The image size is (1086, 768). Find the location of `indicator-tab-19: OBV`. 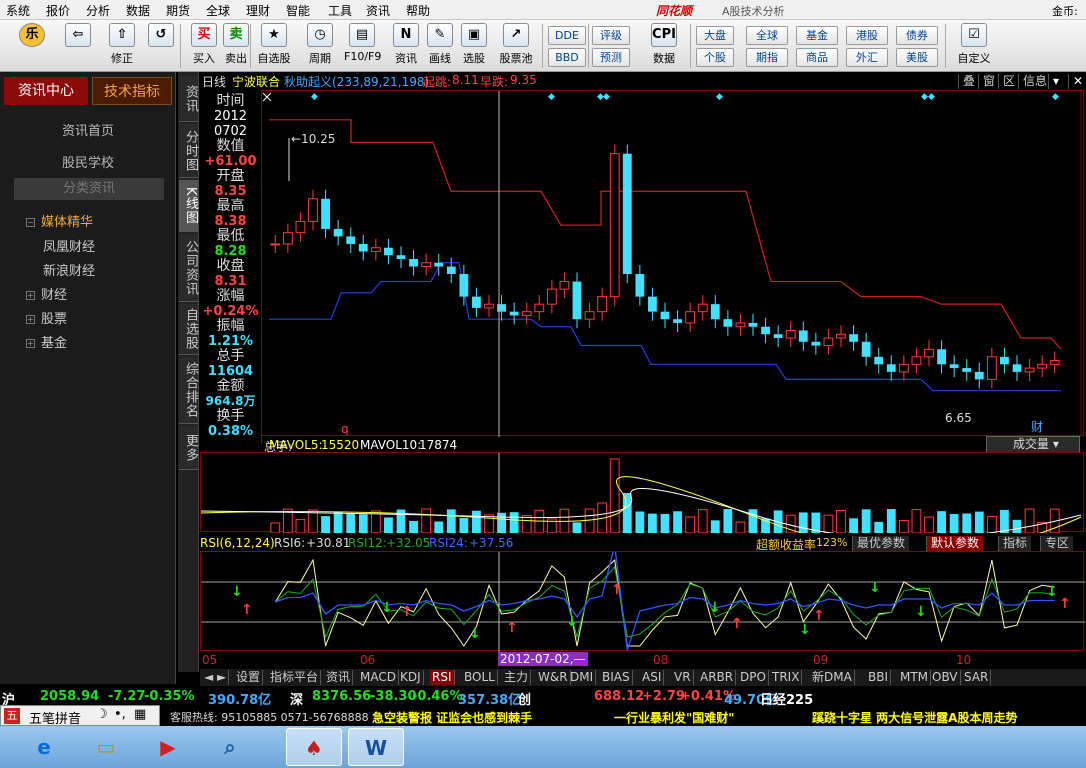

indicator-tab-19: OBV is located at coordinates (945, 677).